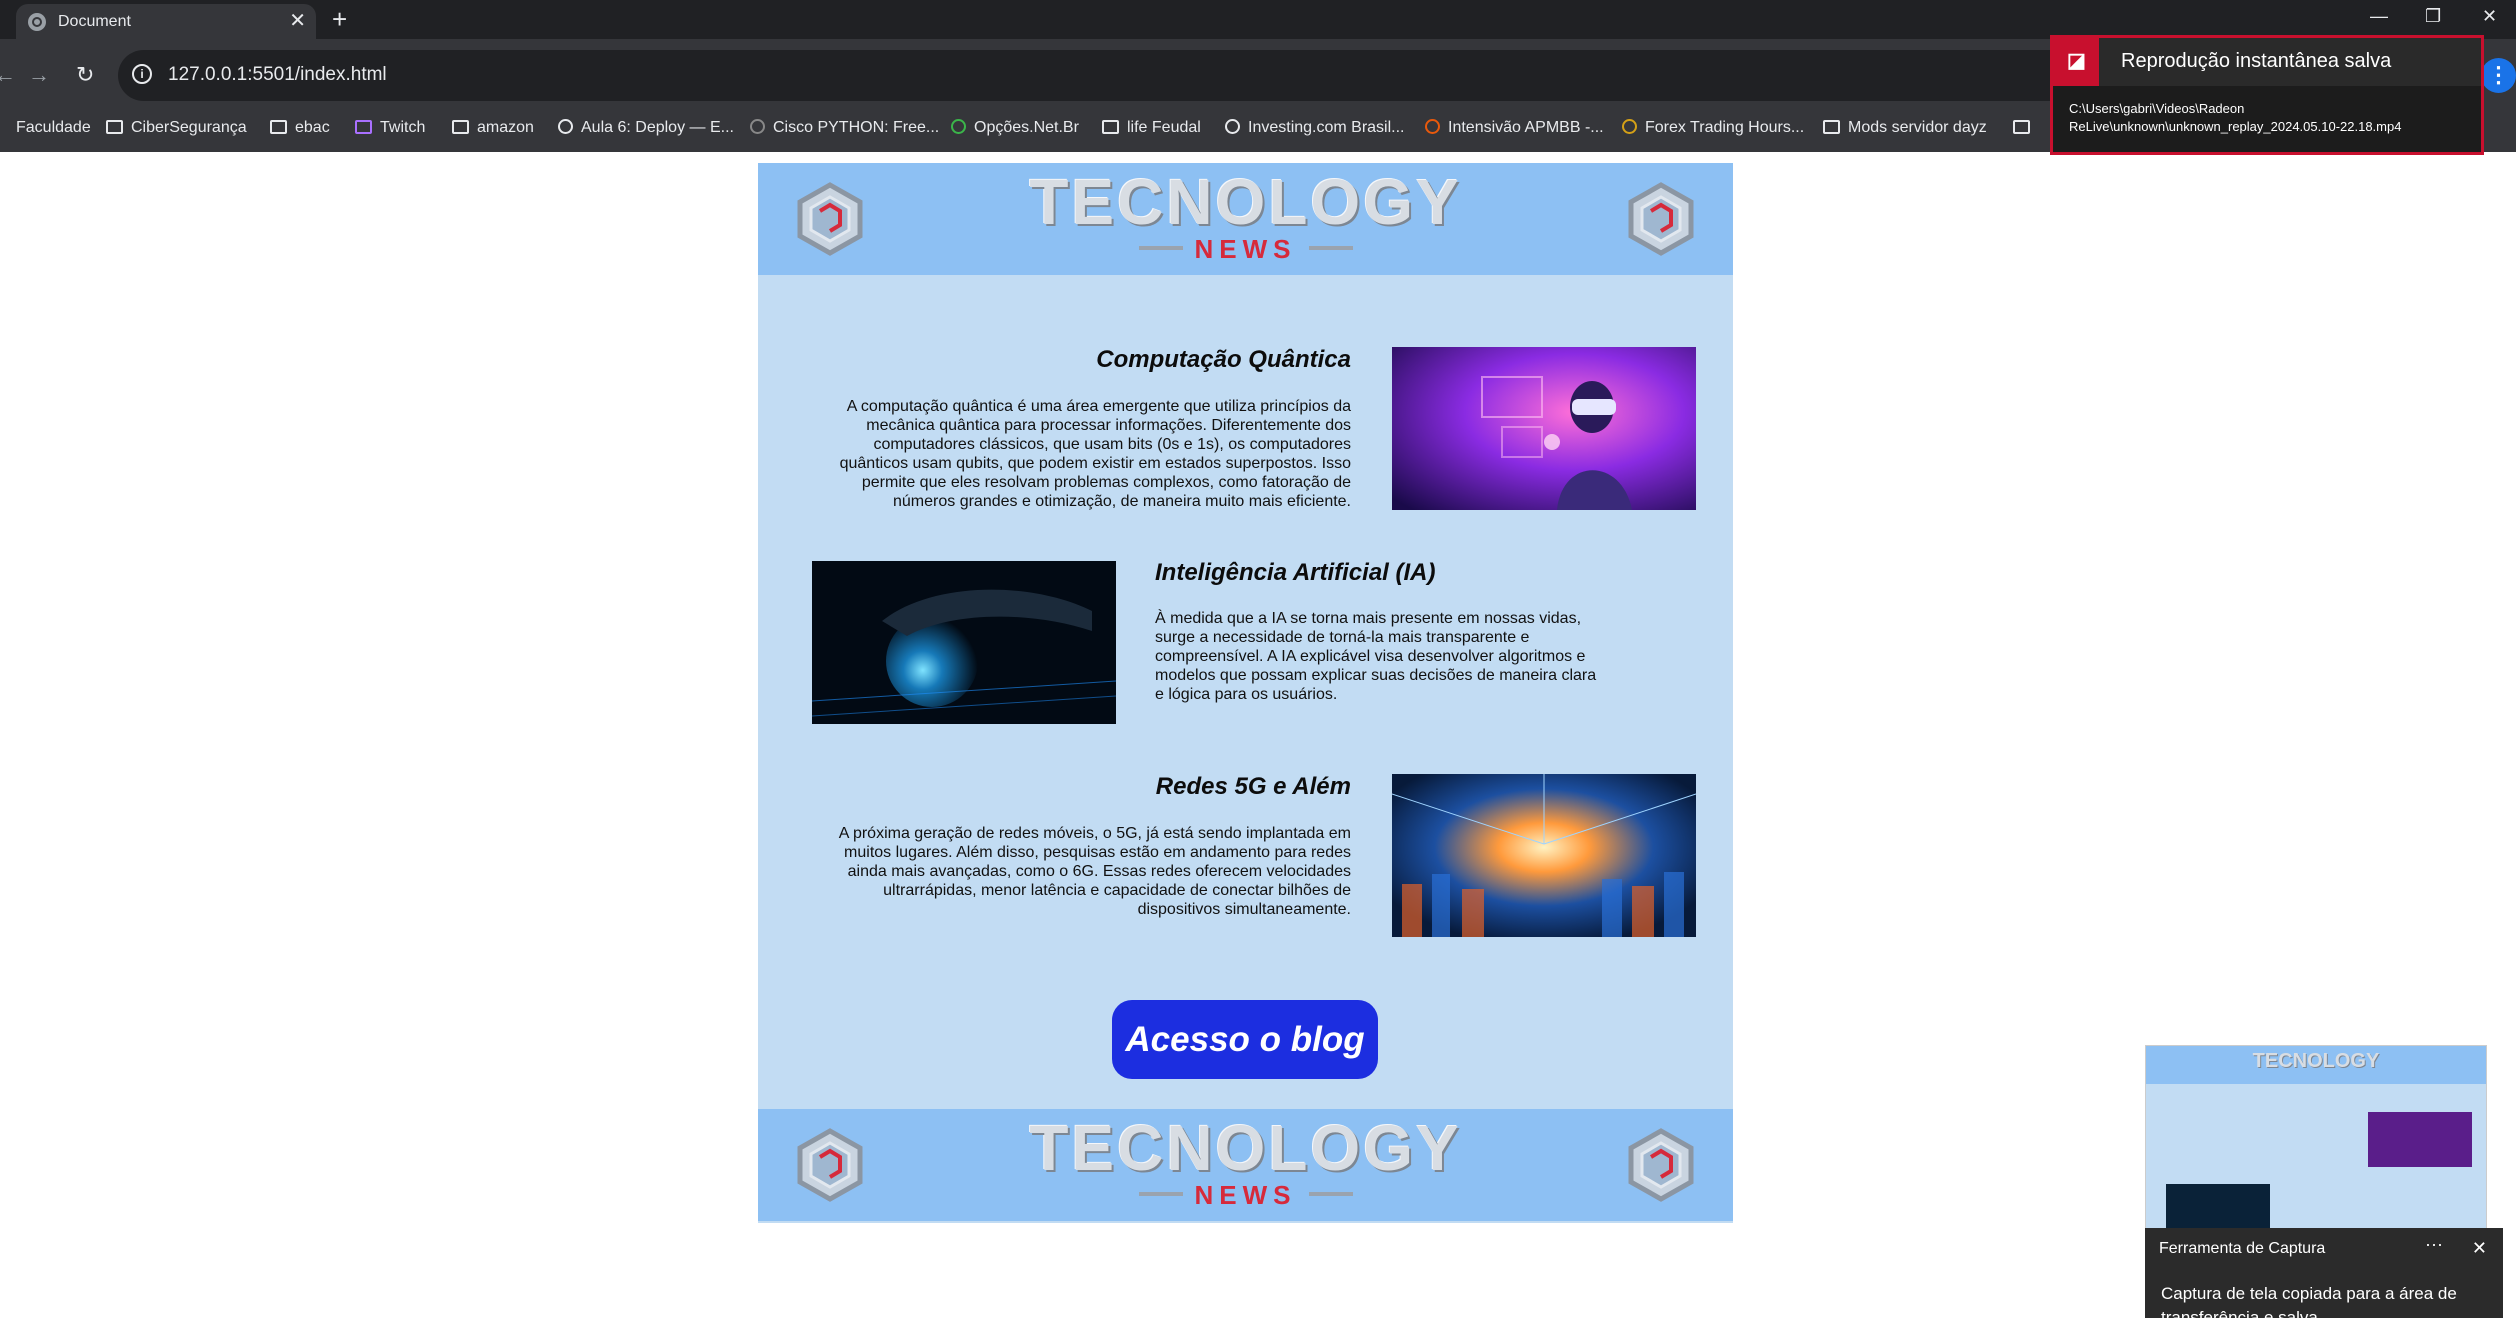 Image resolution: width=2516 pixels, height=1330 pixels. What do you see at coordinates (363, 127) in the screenshot?
I see `twitch-icon` at bounding box center [363, 127].